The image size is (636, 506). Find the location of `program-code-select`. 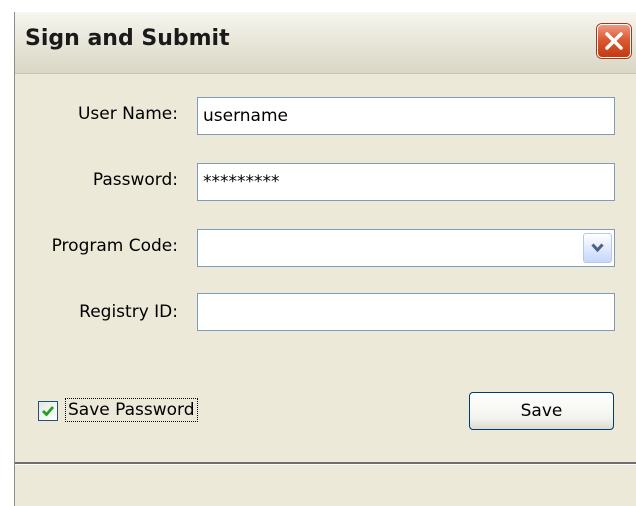

program-code-select is located at coordinates (406, 248).